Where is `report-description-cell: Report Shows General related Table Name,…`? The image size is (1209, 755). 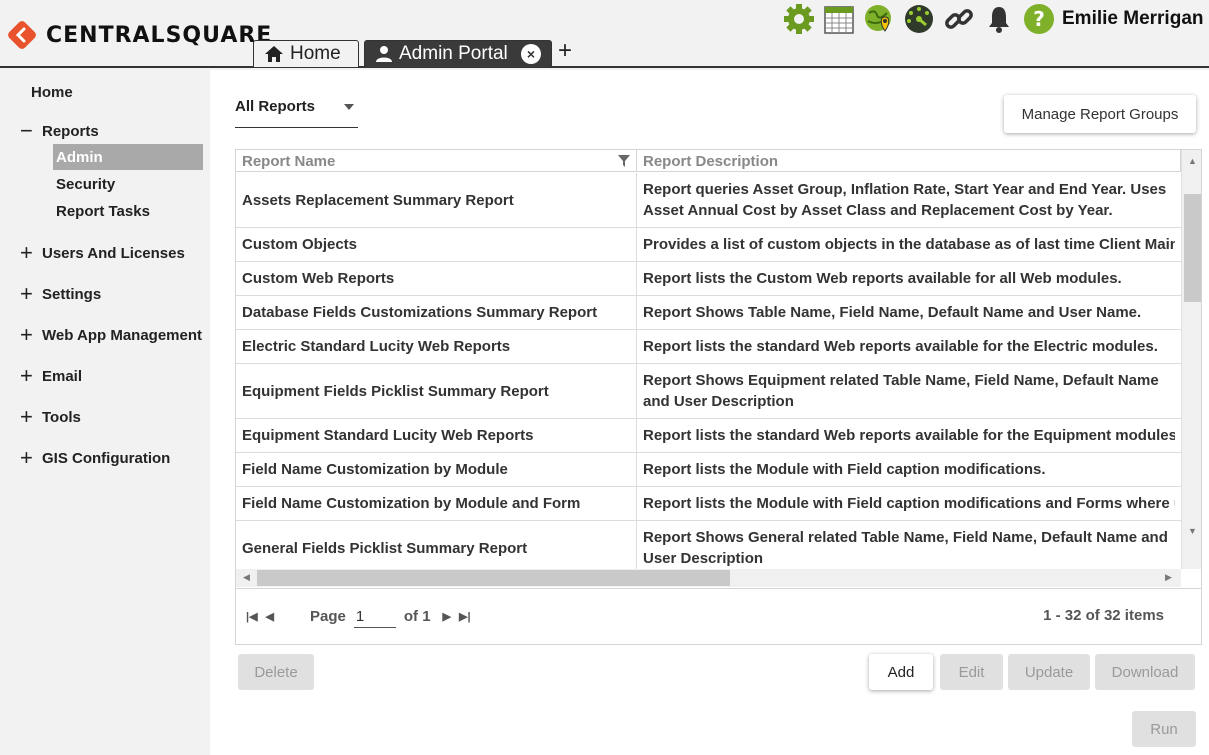 report-description-cell: Report Shows General related Table Name,… is located at coordinates (909, 545).